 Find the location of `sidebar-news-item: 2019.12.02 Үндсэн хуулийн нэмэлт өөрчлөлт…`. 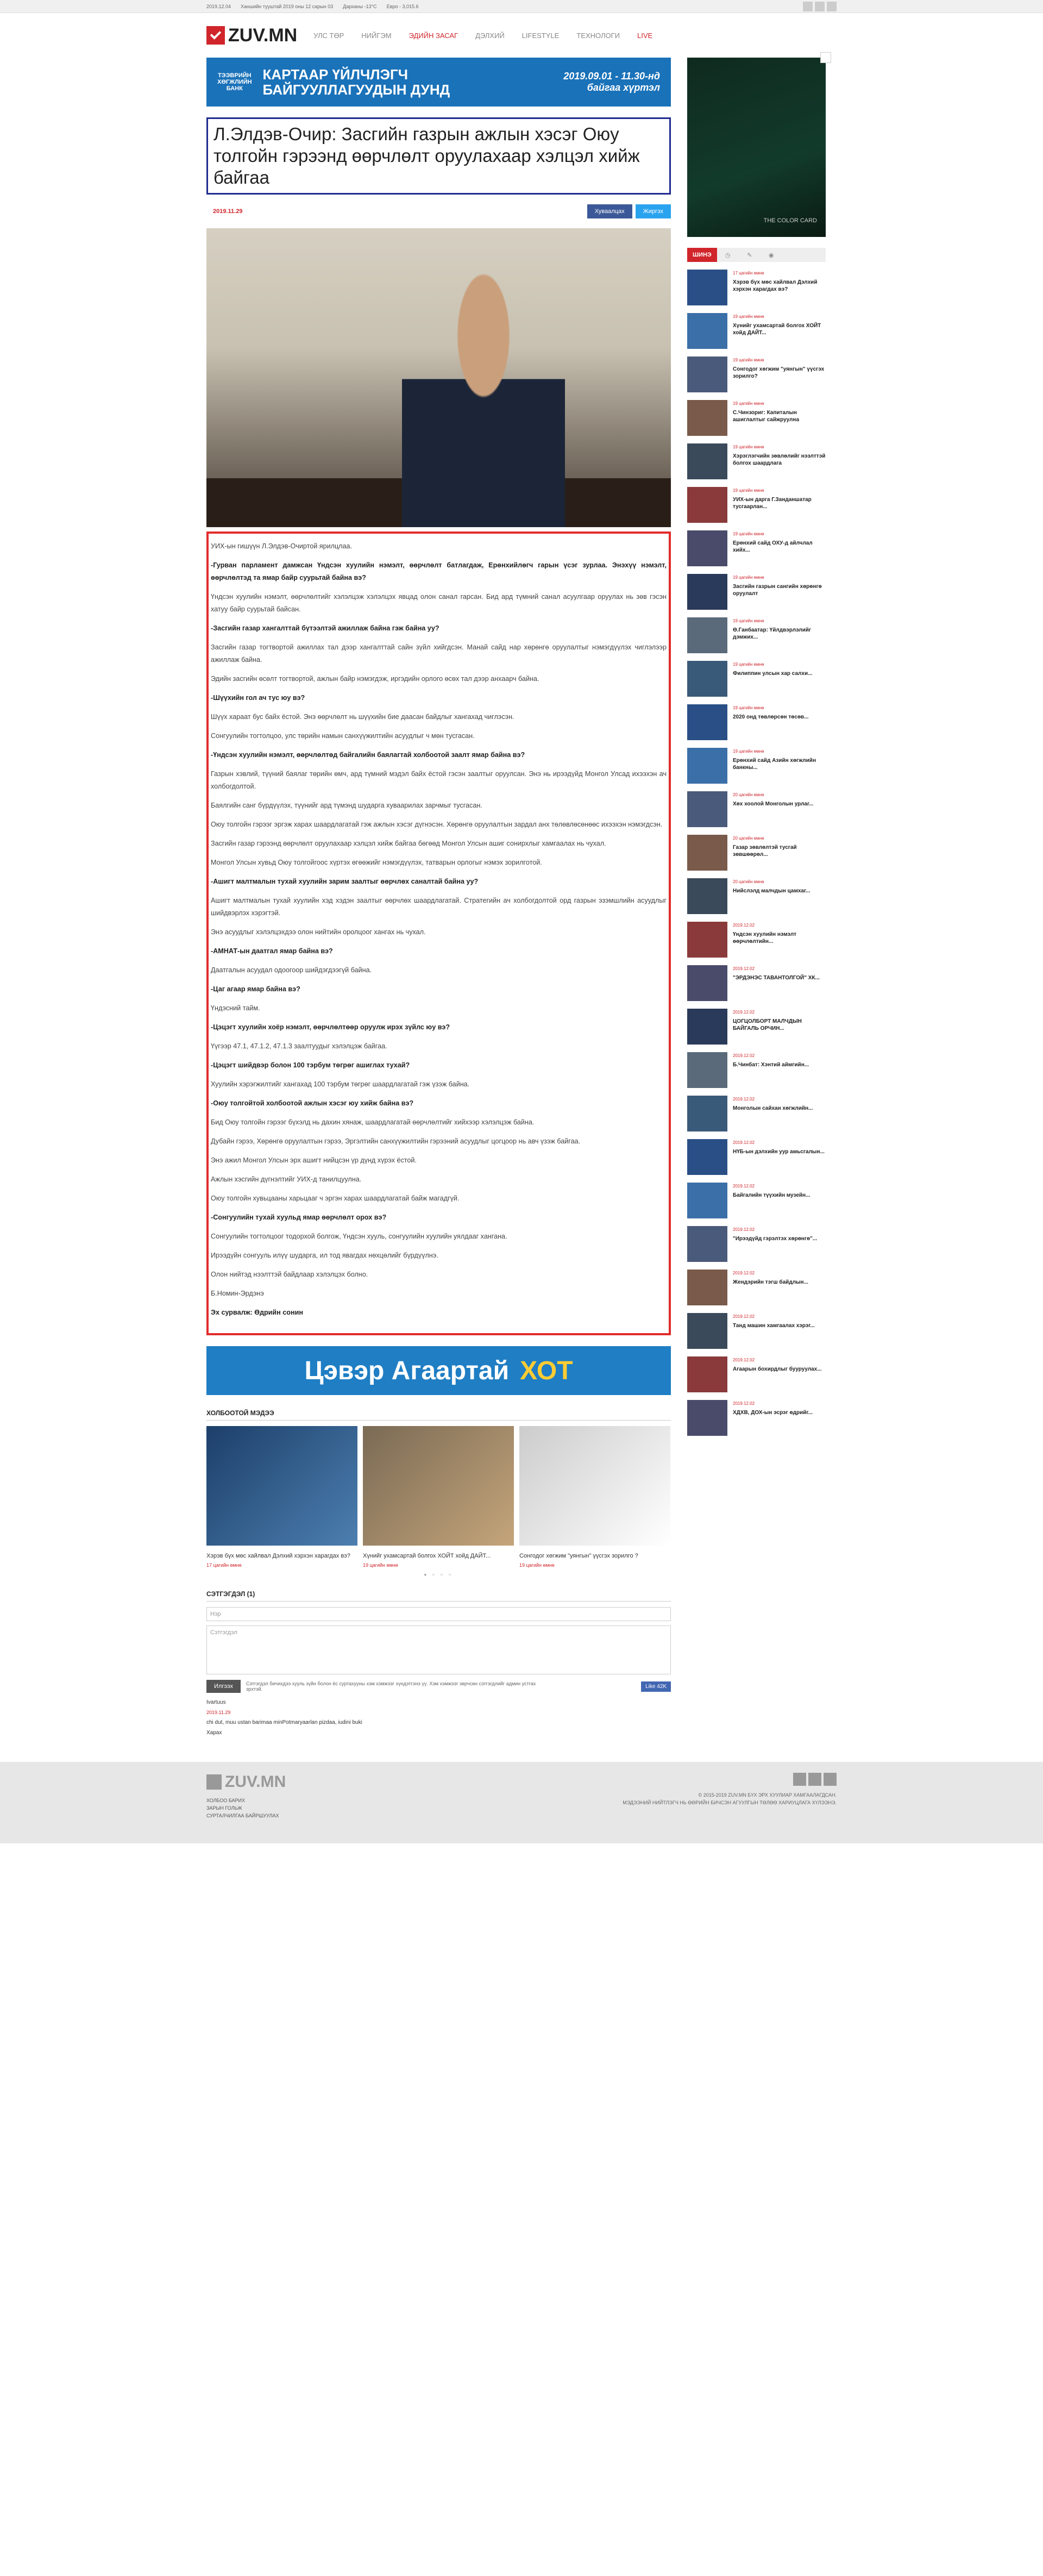

sidebar-news-item: 2019.12.02 Үндсэн хуулийн нэмэлт өөрчлөлт… is located at coordinates (756, 940).